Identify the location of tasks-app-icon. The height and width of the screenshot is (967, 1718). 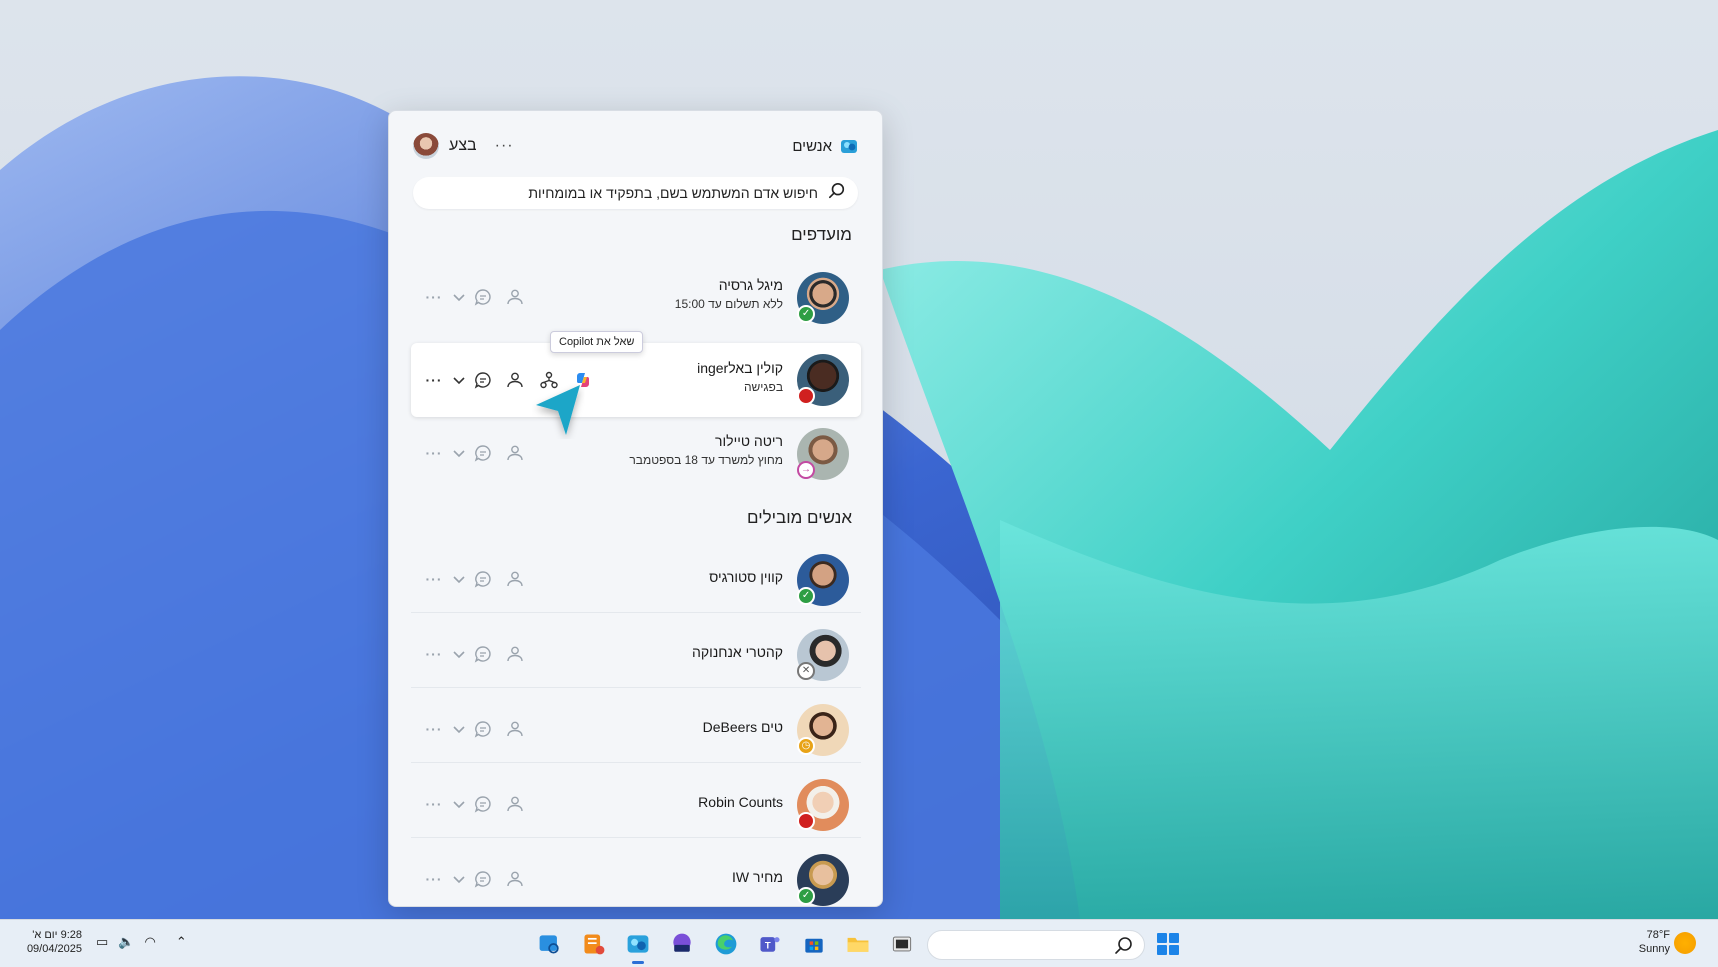
(594, 944).